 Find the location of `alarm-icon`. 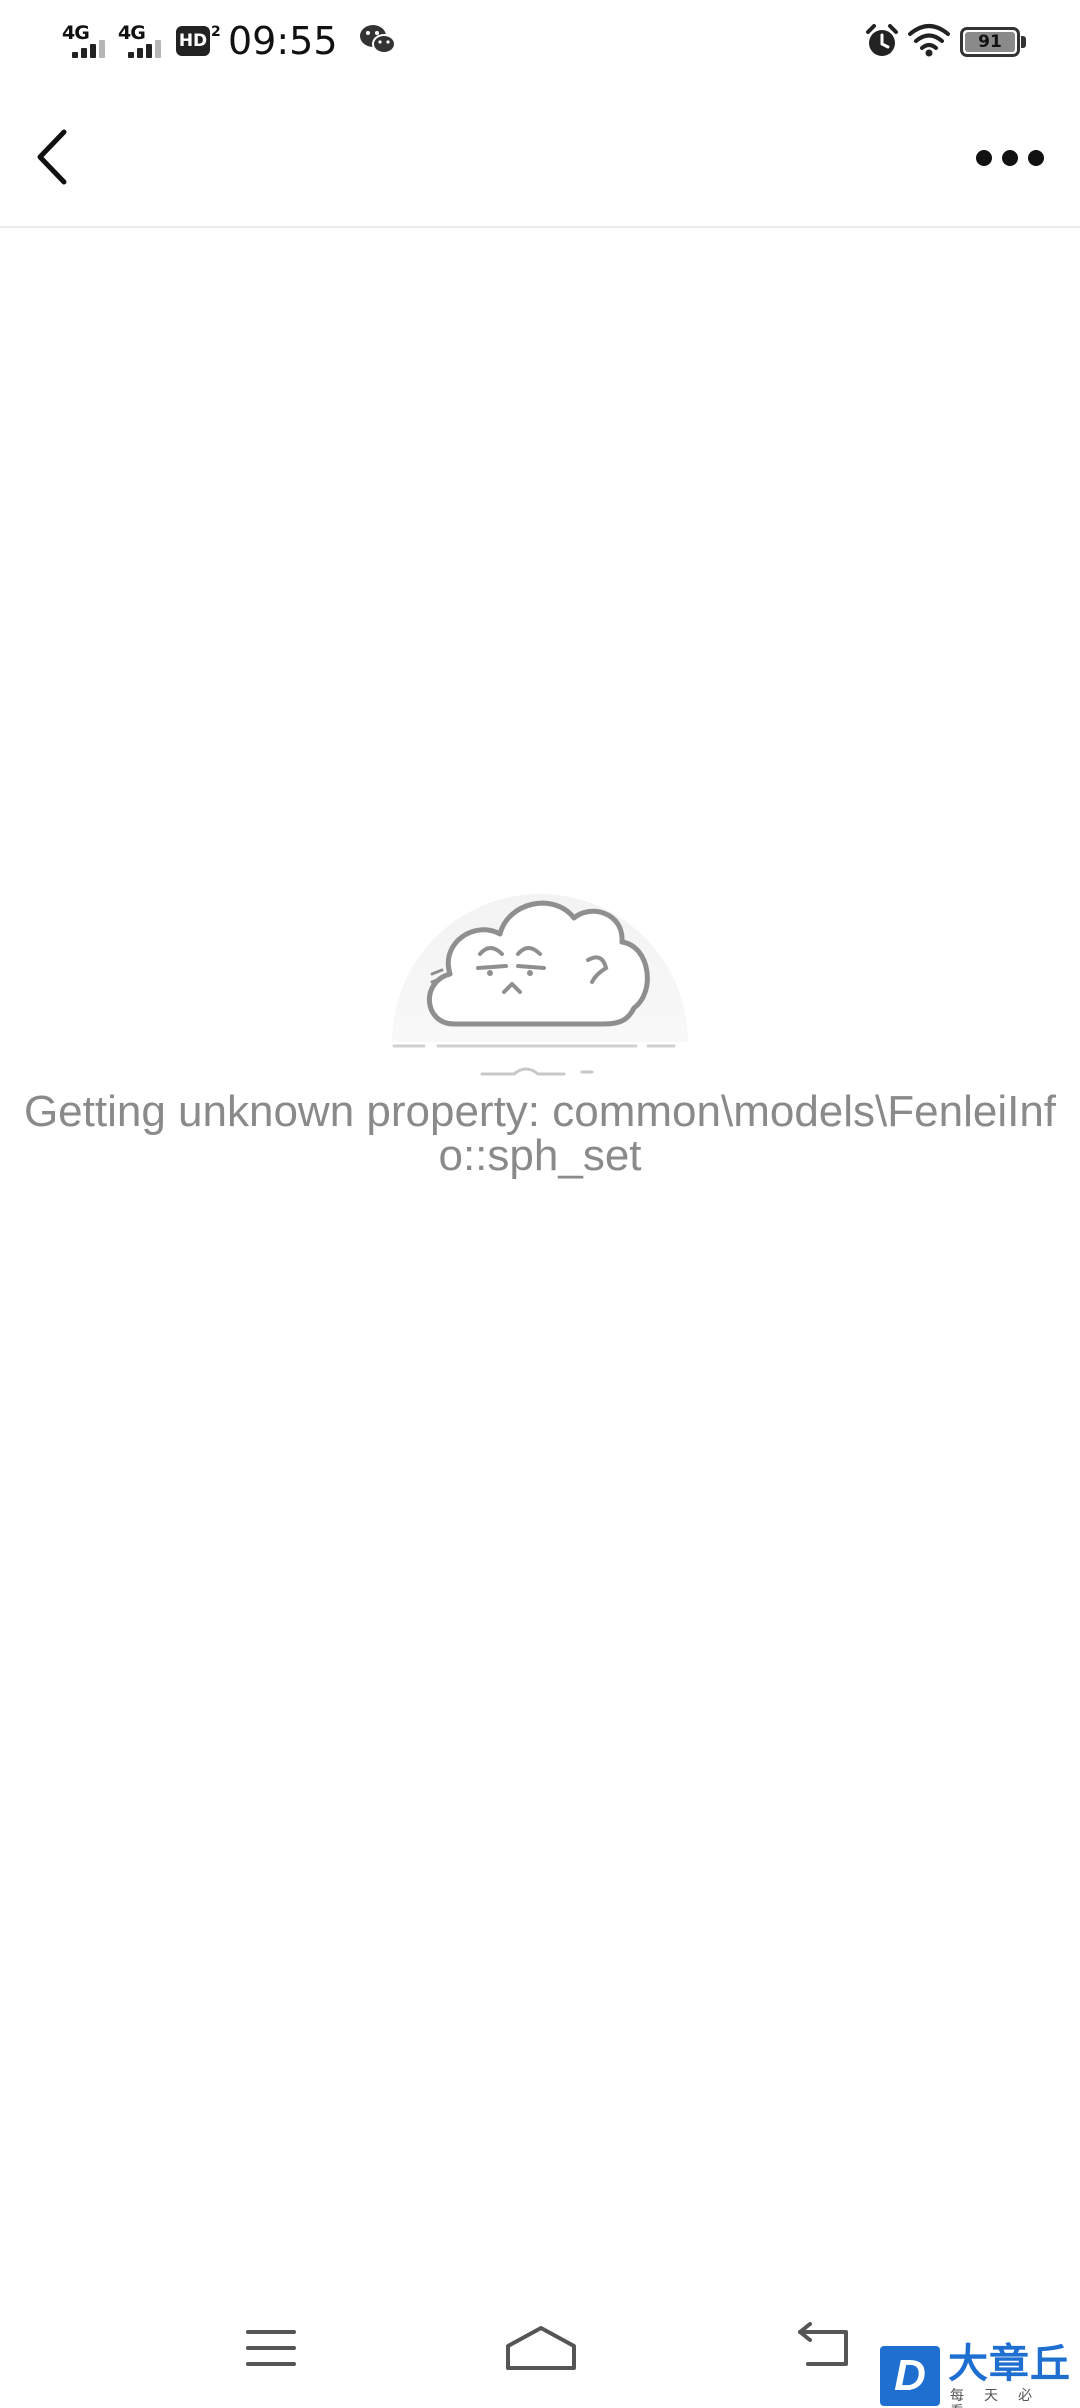

alarm-icon is located at coordinates (882, 40).